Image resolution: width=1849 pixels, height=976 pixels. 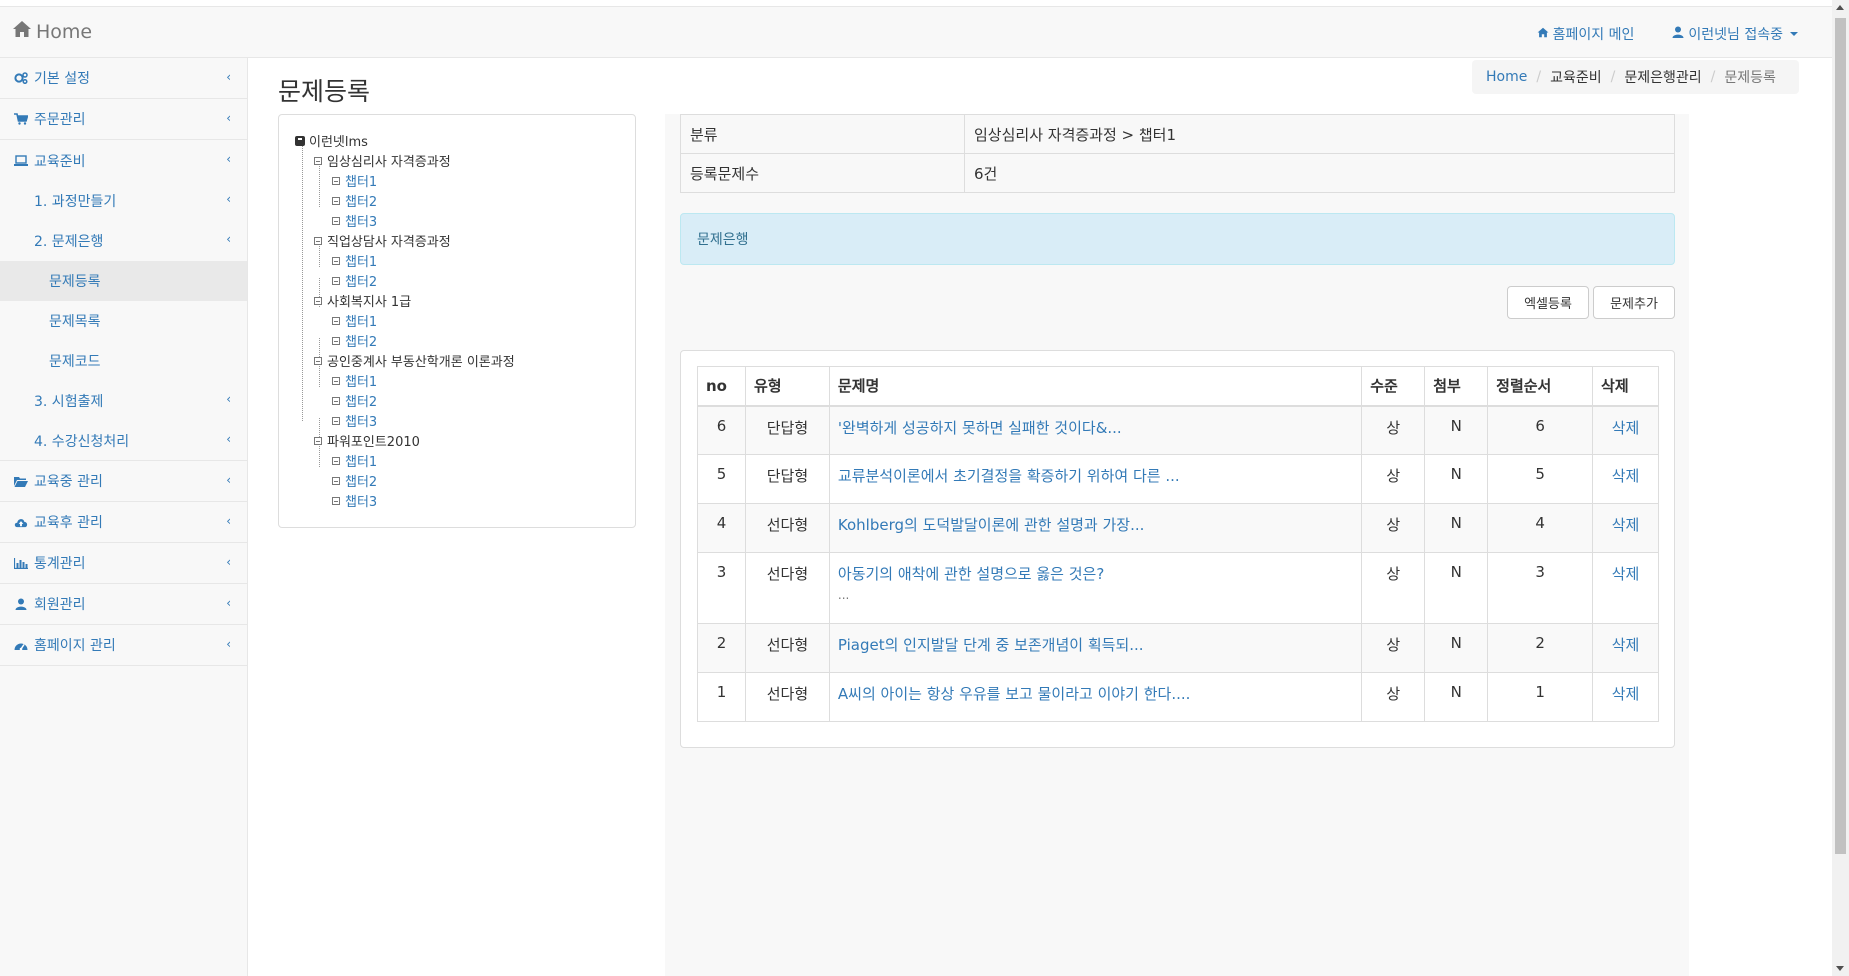 I want to click on sidebar-item-in-progress: 교육중 관리 ‹, so click(x=123, y=481).